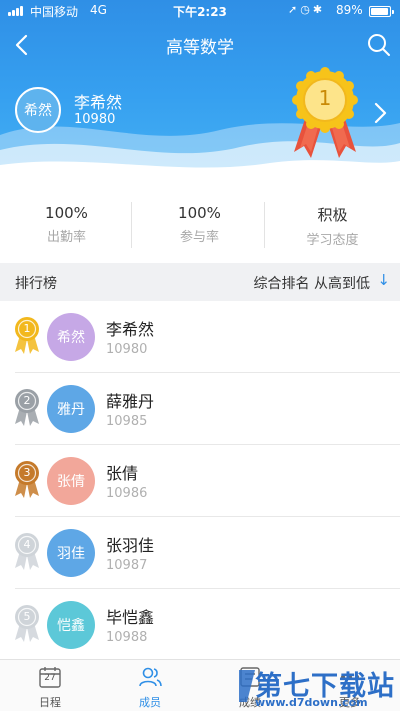  Describe the element at coordinates (332, 240) in the screenshot. I see `stat-label: 学习态度` at that location.